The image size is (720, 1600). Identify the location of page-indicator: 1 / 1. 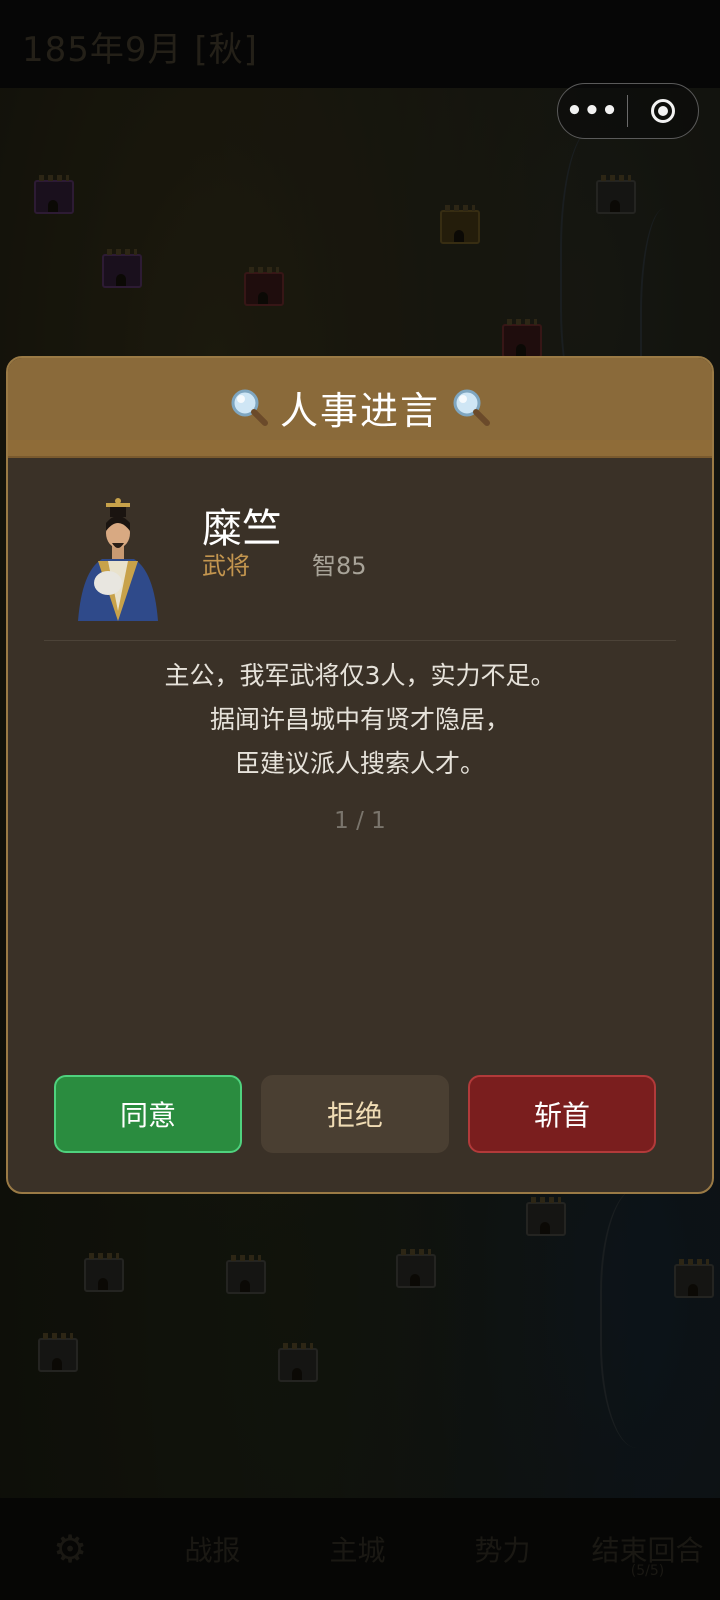
(360, 821).